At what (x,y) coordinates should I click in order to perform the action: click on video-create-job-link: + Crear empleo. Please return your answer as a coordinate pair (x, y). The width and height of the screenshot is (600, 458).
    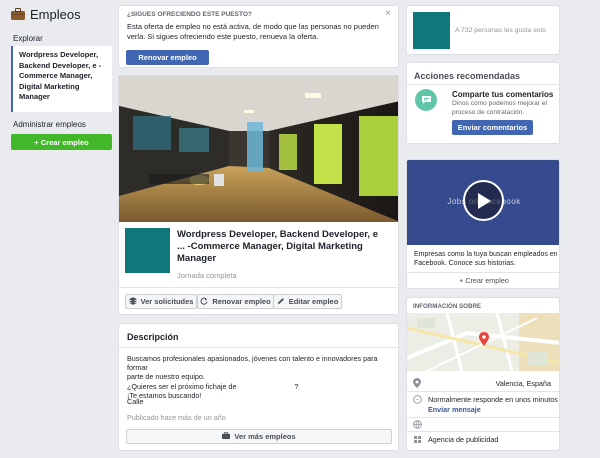
    Looking at the image, I should click on (483, 280).